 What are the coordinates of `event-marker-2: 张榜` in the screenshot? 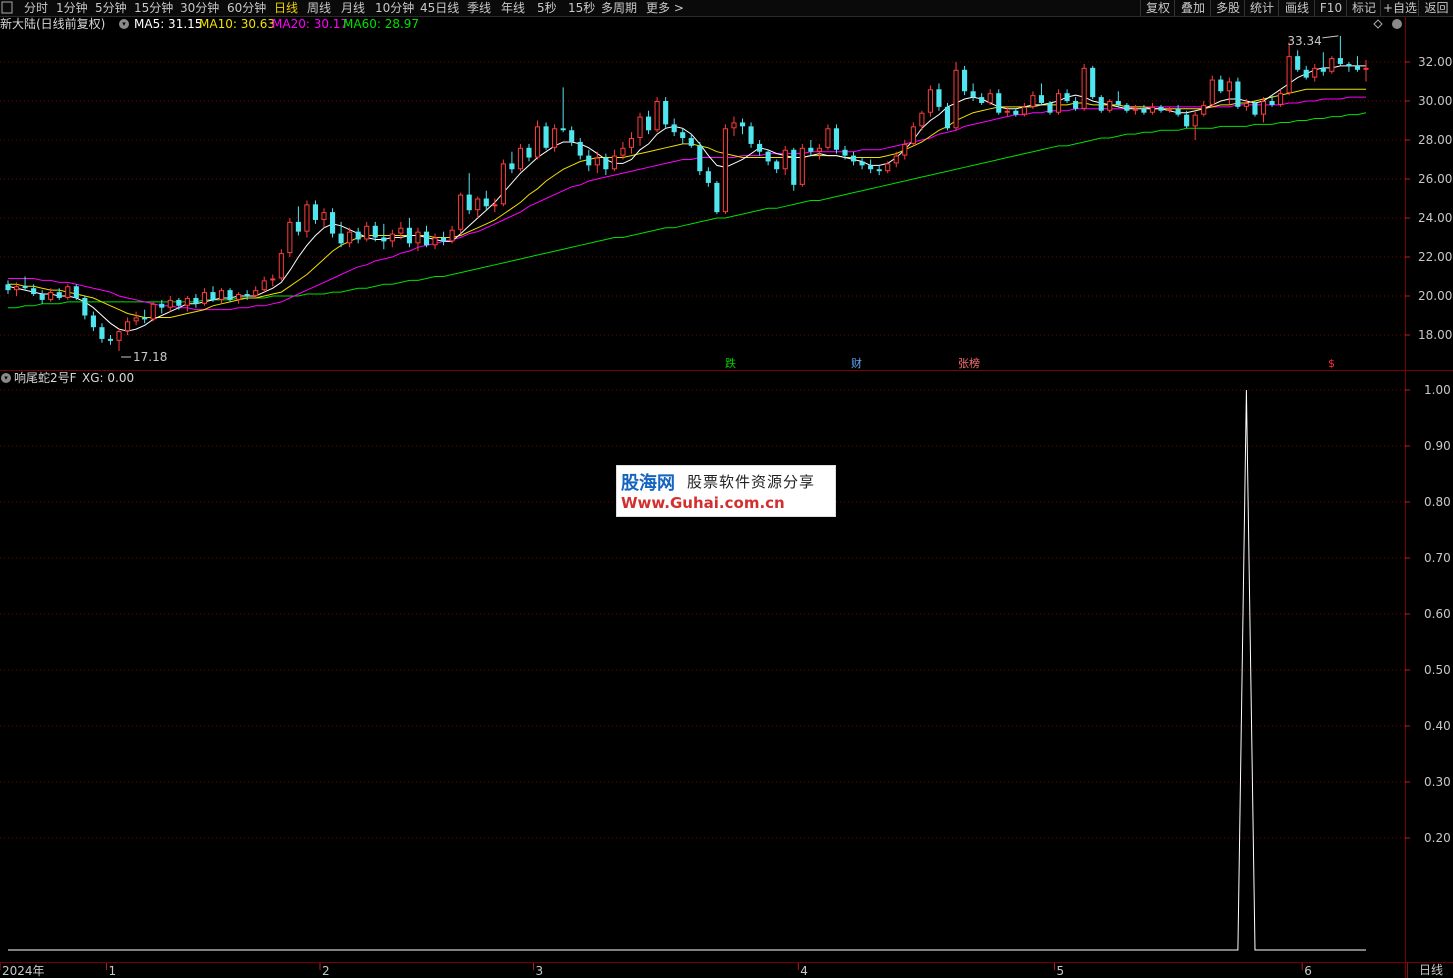 It's located at (969, 363).